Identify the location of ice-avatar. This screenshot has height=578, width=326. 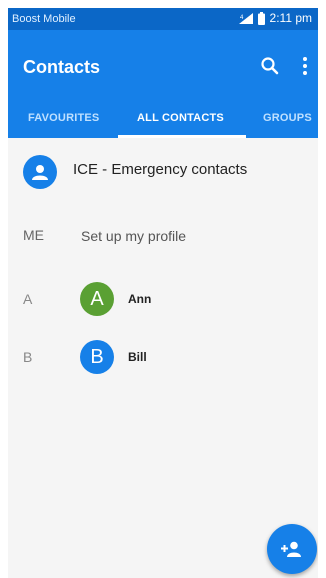
(40, 172).